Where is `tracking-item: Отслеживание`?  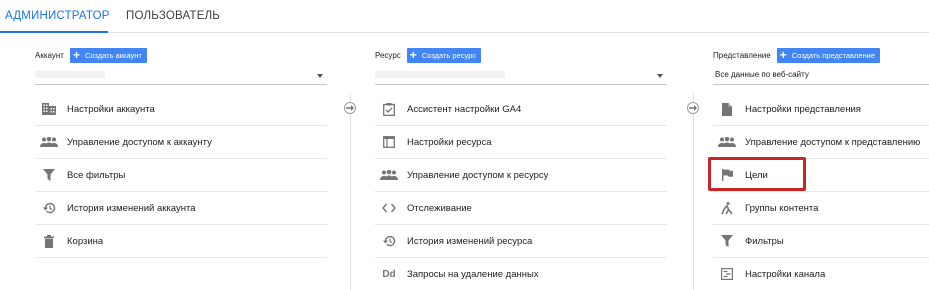 tracking-item: Отслеживание is located at coordinates (423, 208).